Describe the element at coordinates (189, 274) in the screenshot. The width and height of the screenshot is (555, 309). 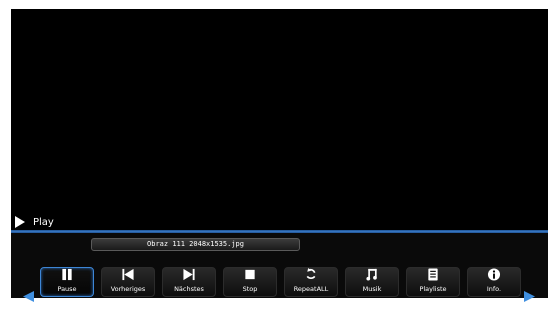
I see `skip-forward-icon` at that location.